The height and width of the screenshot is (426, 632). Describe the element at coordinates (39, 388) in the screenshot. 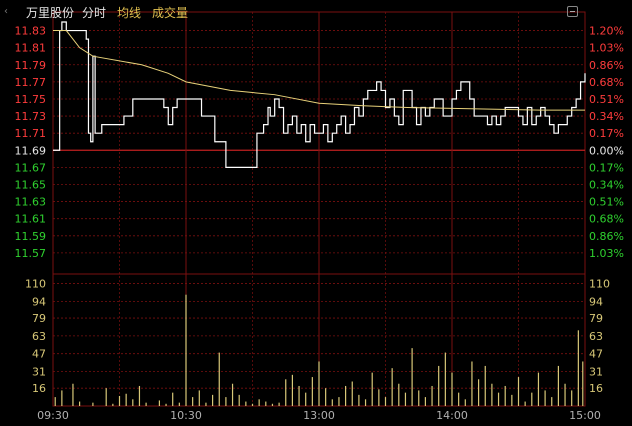

I see `volume-tick-label: 16` at that location.